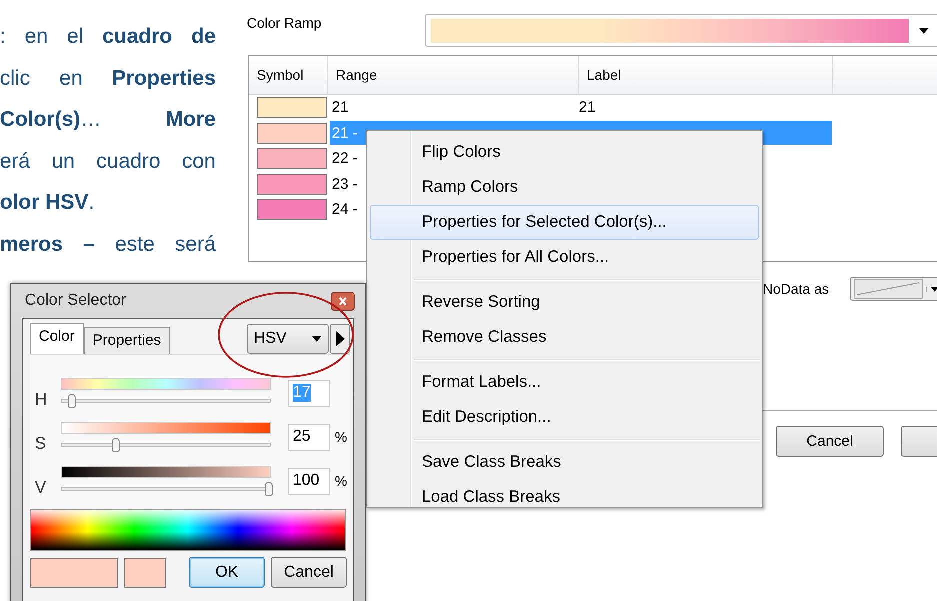  What do you see at coordinates (830, 441) in the screenshot?
I see `cancel-button: Cancel` at bounding box center [830, 441].